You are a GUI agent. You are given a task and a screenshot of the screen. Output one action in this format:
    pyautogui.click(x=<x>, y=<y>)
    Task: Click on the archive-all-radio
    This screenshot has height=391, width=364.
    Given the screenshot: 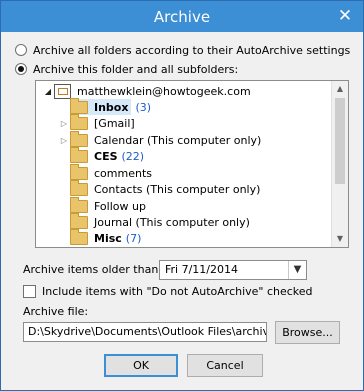 What is the action you would take?
    pyautogui.click(x=21, y=50)
    